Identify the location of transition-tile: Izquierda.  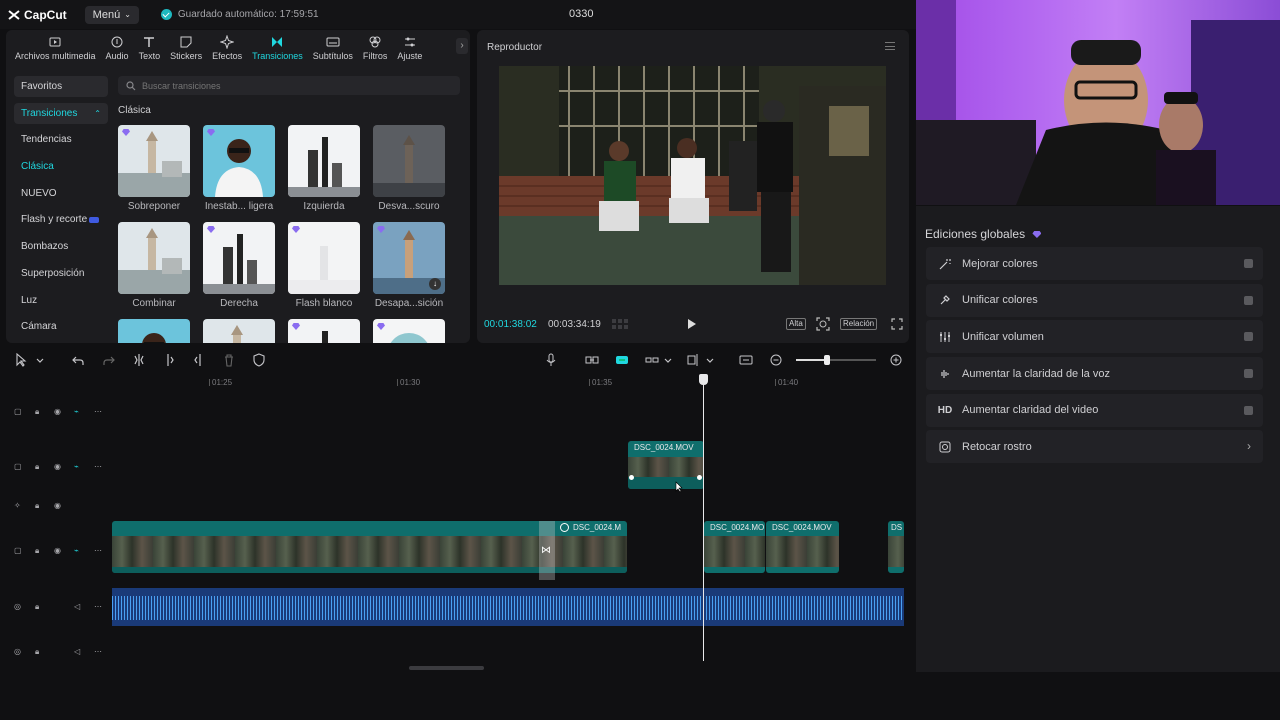
(324, 168).